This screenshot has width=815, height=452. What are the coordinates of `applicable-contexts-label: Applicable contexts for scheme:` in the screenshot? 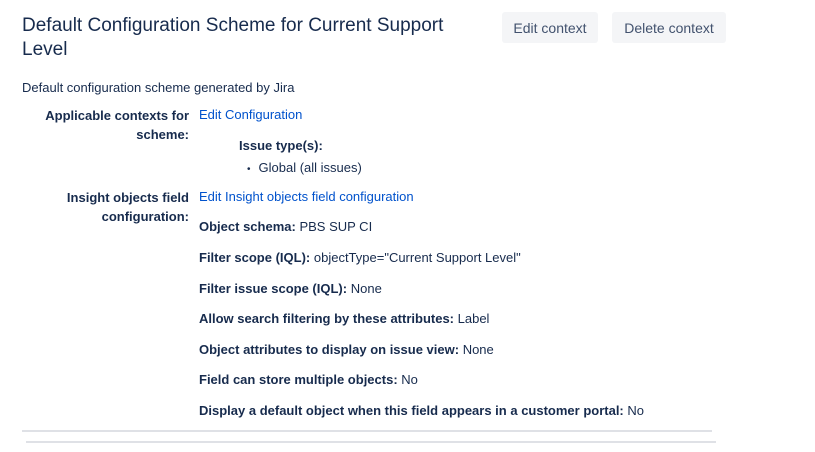 It's located at (117, 125).